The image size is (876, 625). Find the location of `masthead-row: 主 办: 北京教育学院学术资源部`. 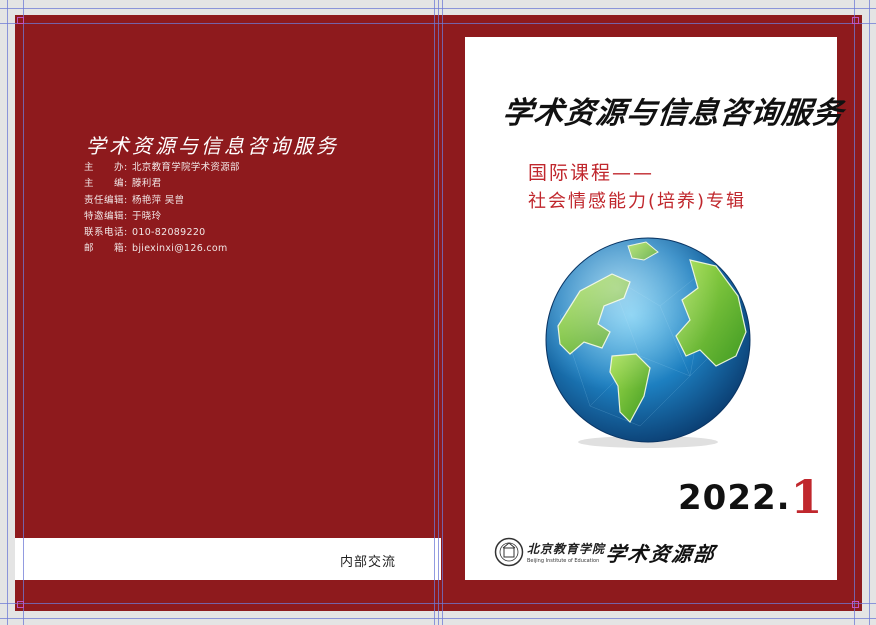

masthead-row: 主 办: 北京教育学院学术资源部 is located at coordinates (162, 168).